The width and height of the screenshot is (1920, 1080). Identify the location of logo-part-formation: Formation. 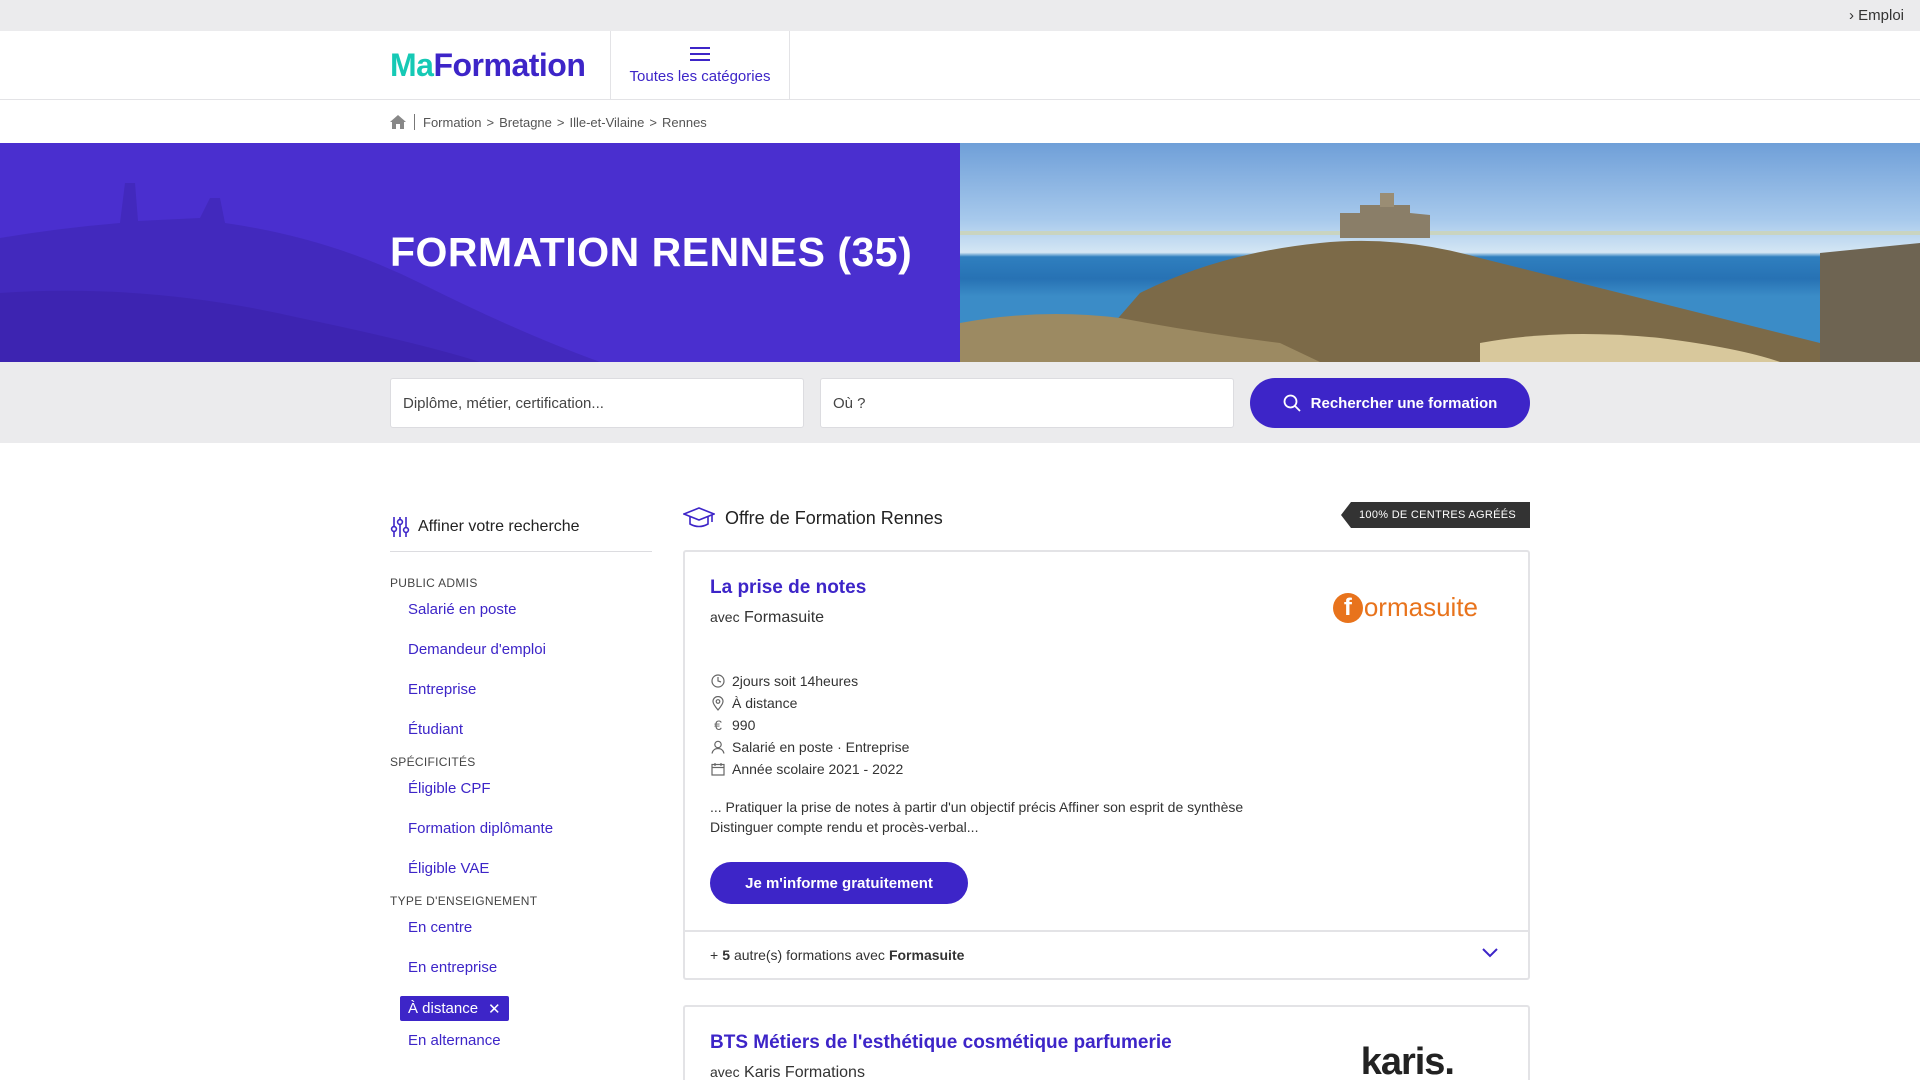
(509, 65).